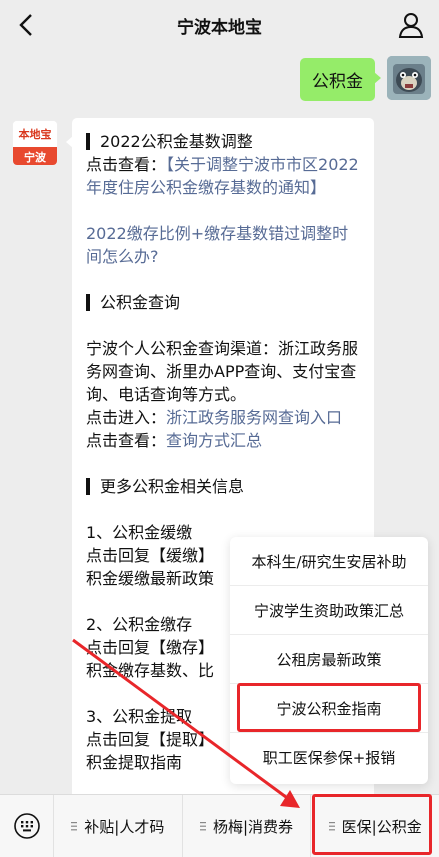 This screenshot has width=439, height=857. I want to click on submenu-item-public-rental: 公租房最新政策, so click(329, 659).